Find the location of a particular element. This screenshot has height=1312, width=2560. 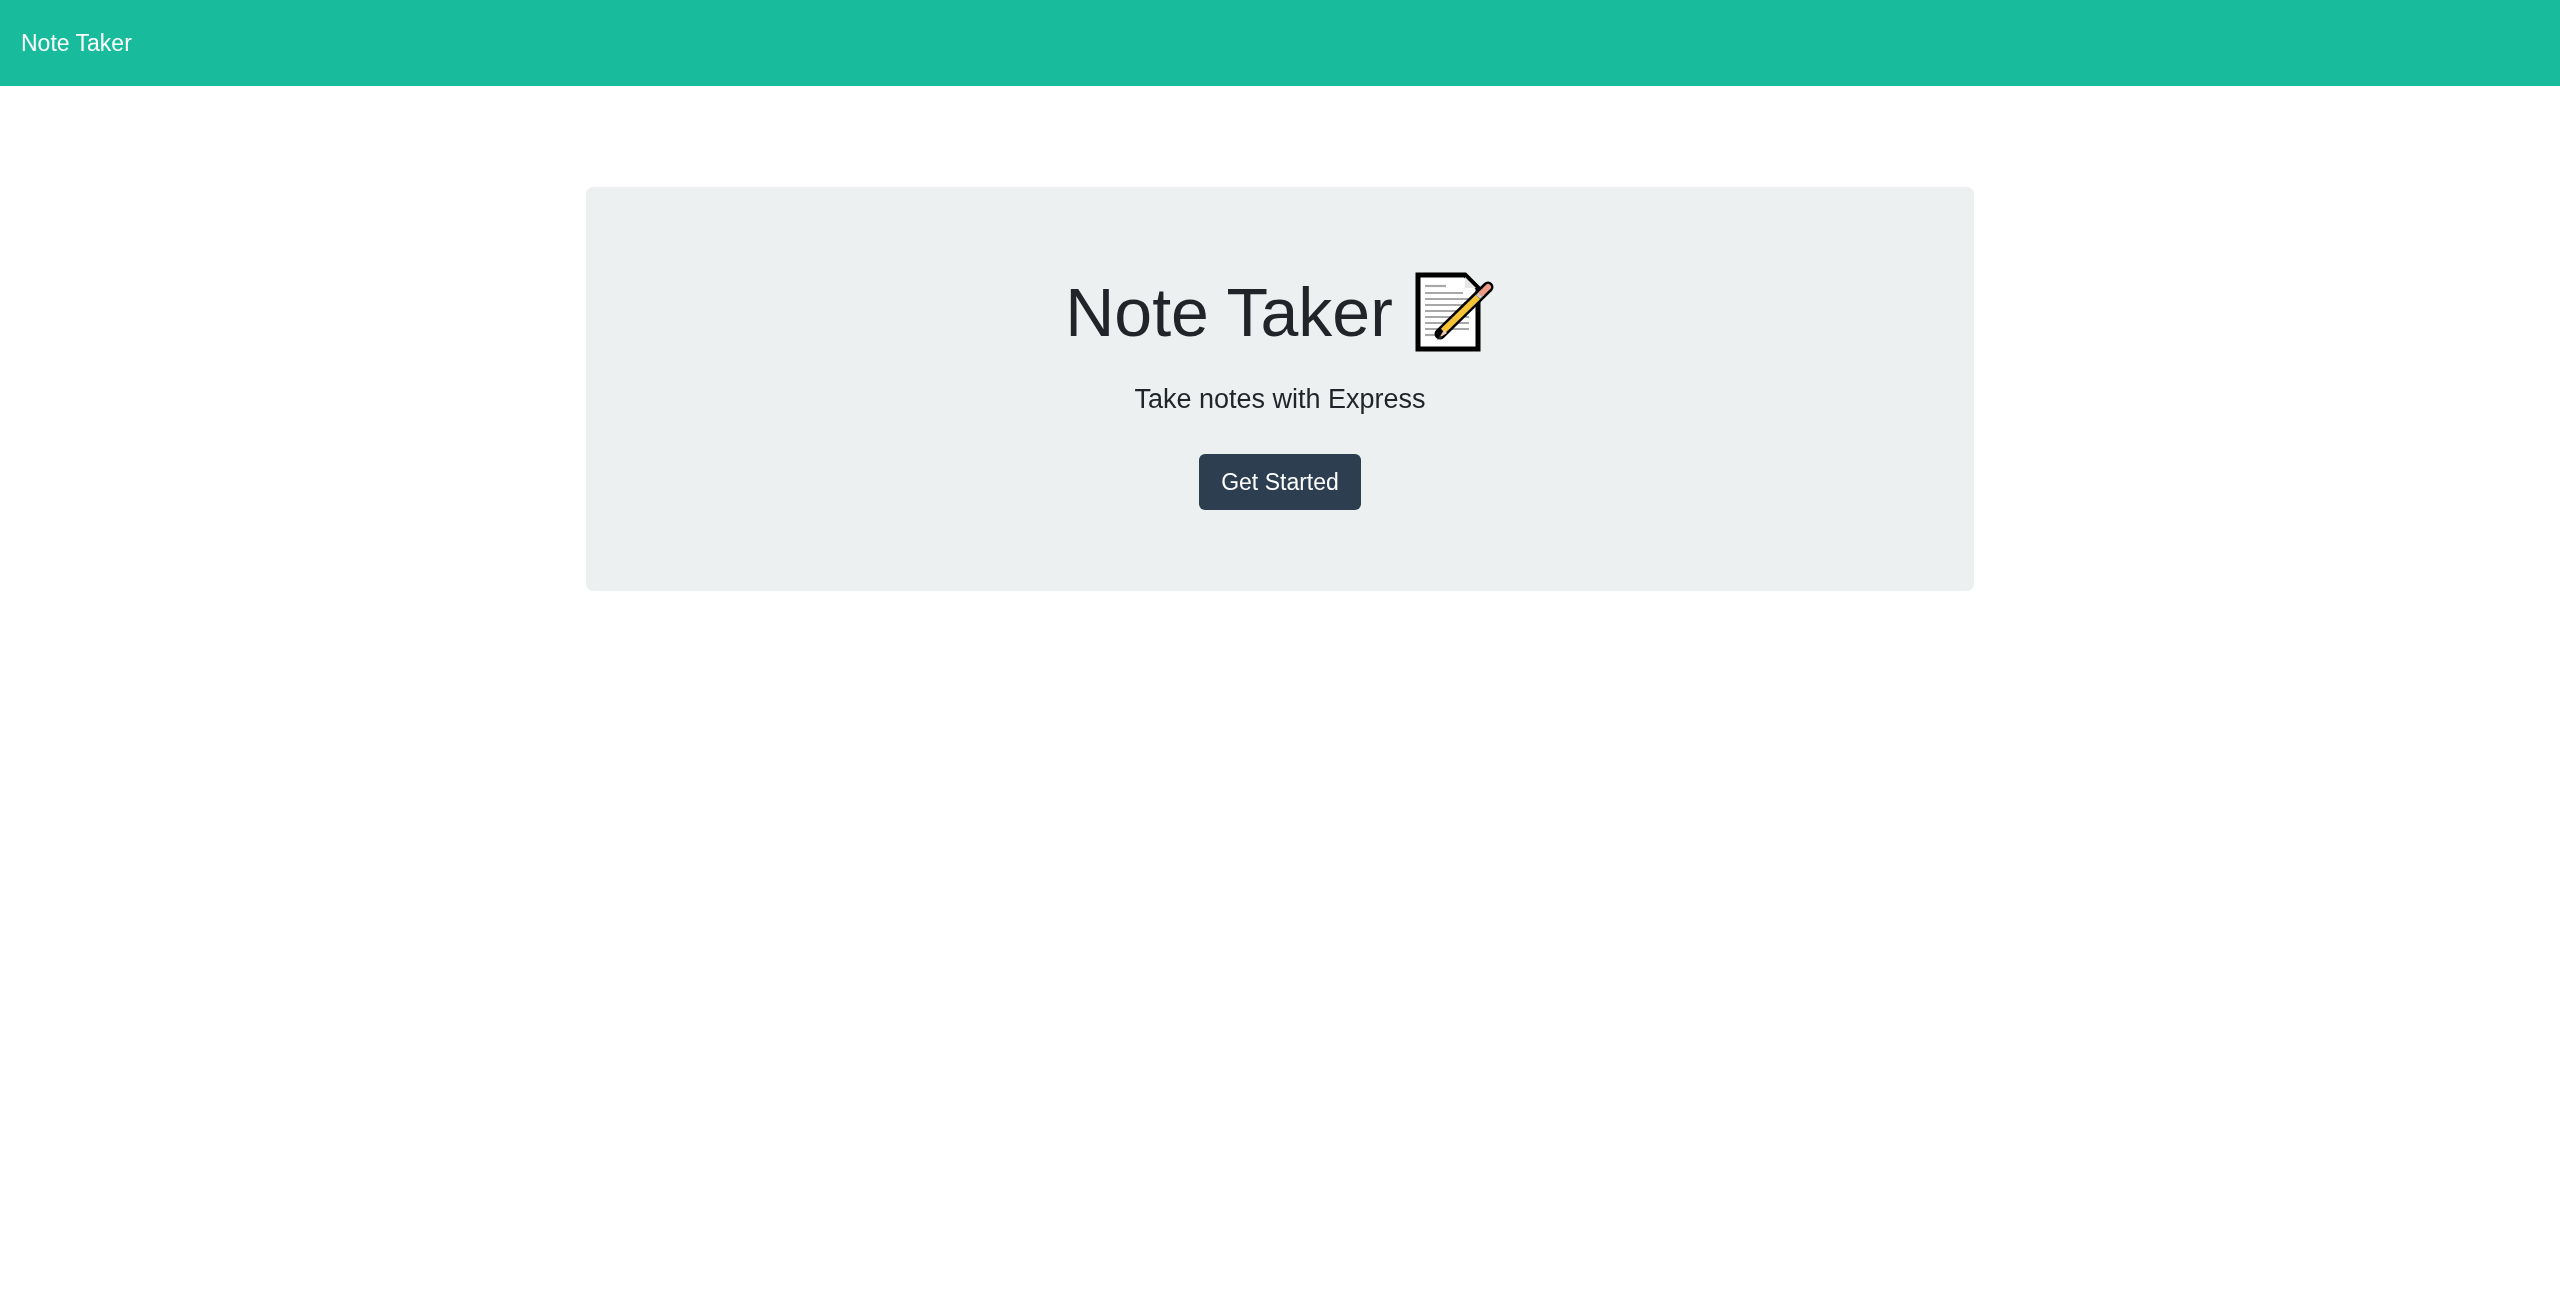

hero-subtitle: Take notes with Express is located at coordinates (1280, 399).